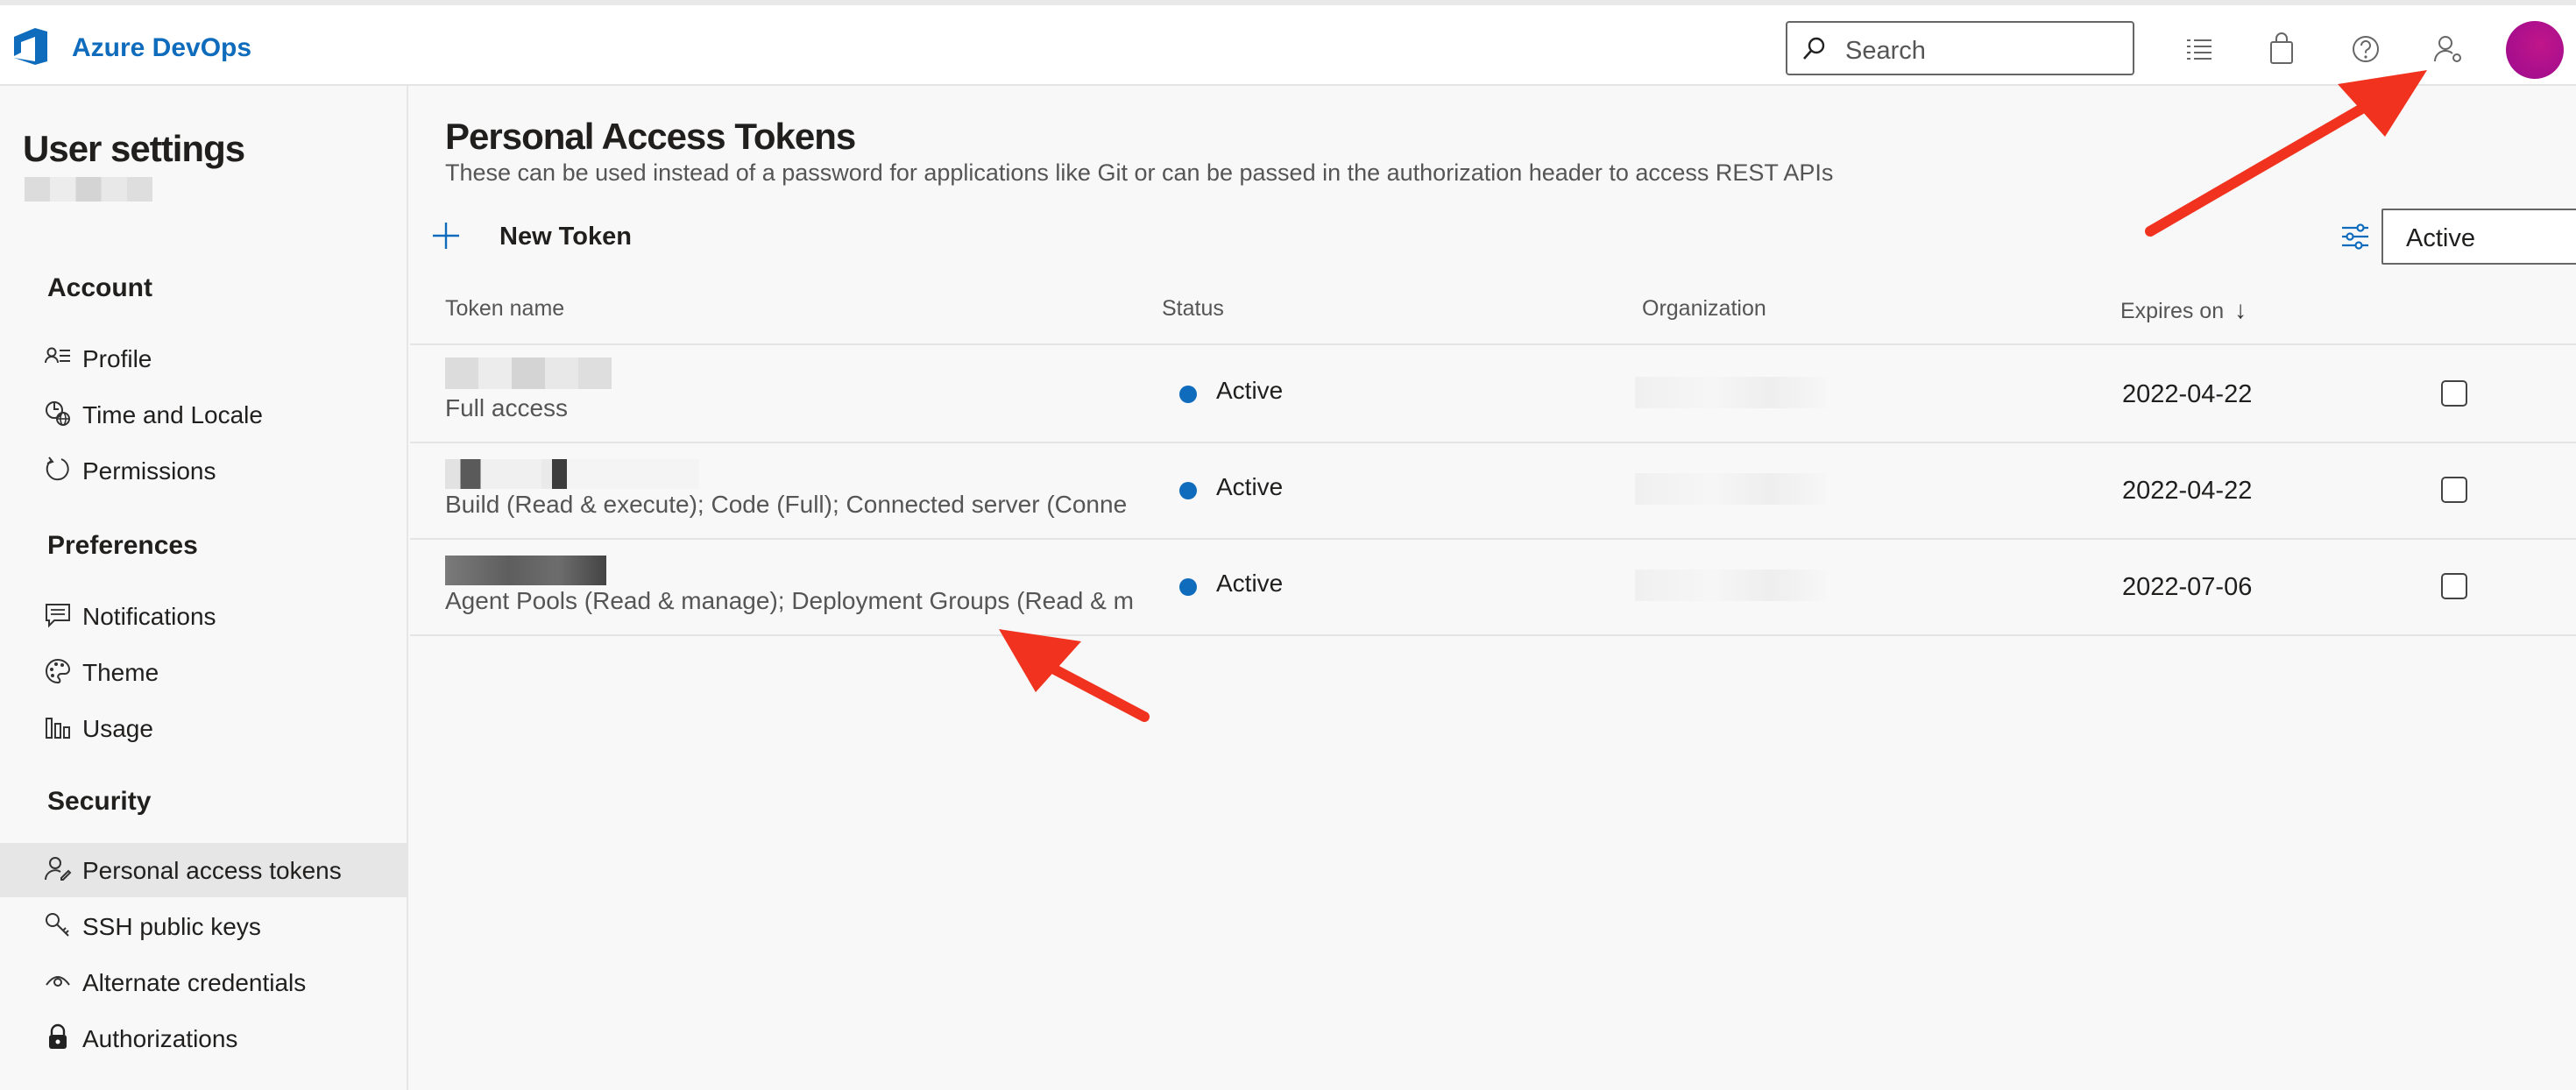  Describe the element at coordinates (2355, 236) in the screenshot. I see `filter-icon` at that location.